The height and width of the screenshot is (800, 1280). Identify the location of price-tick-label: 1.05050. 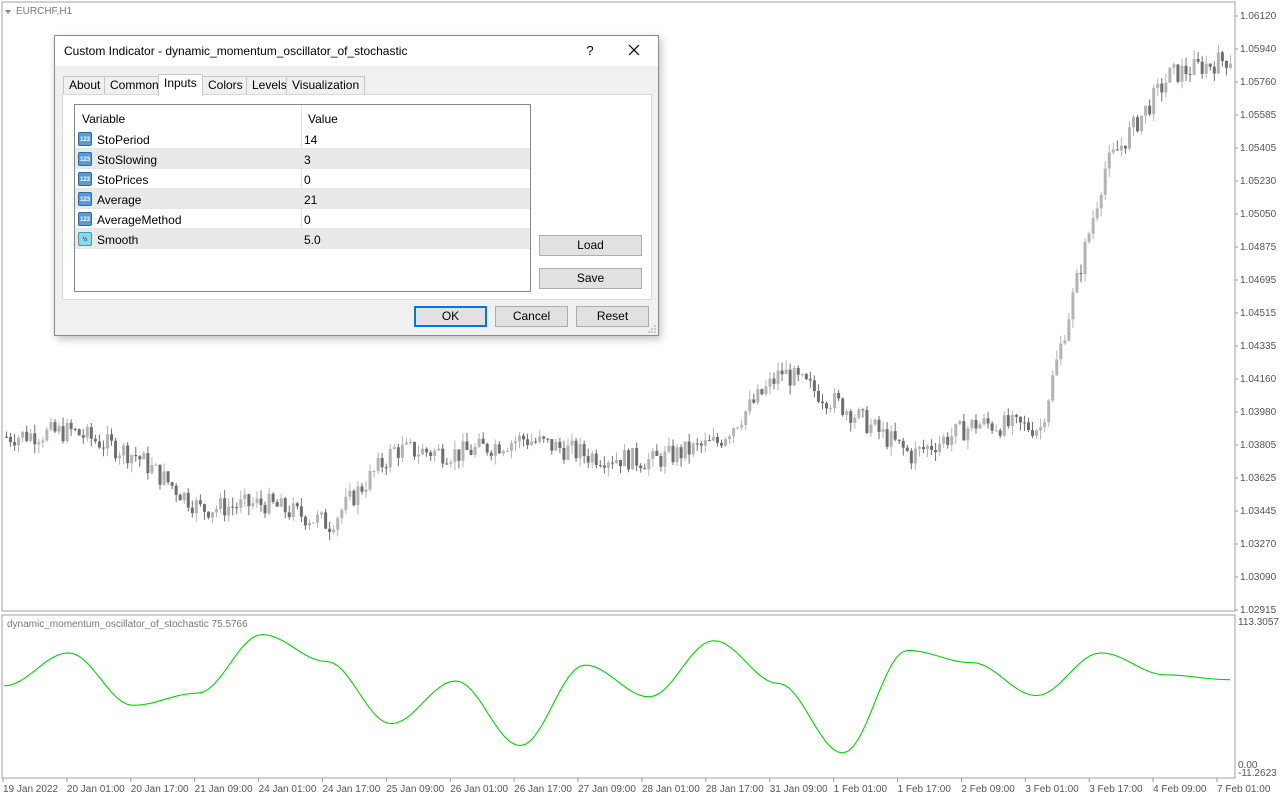
(1258, 214).